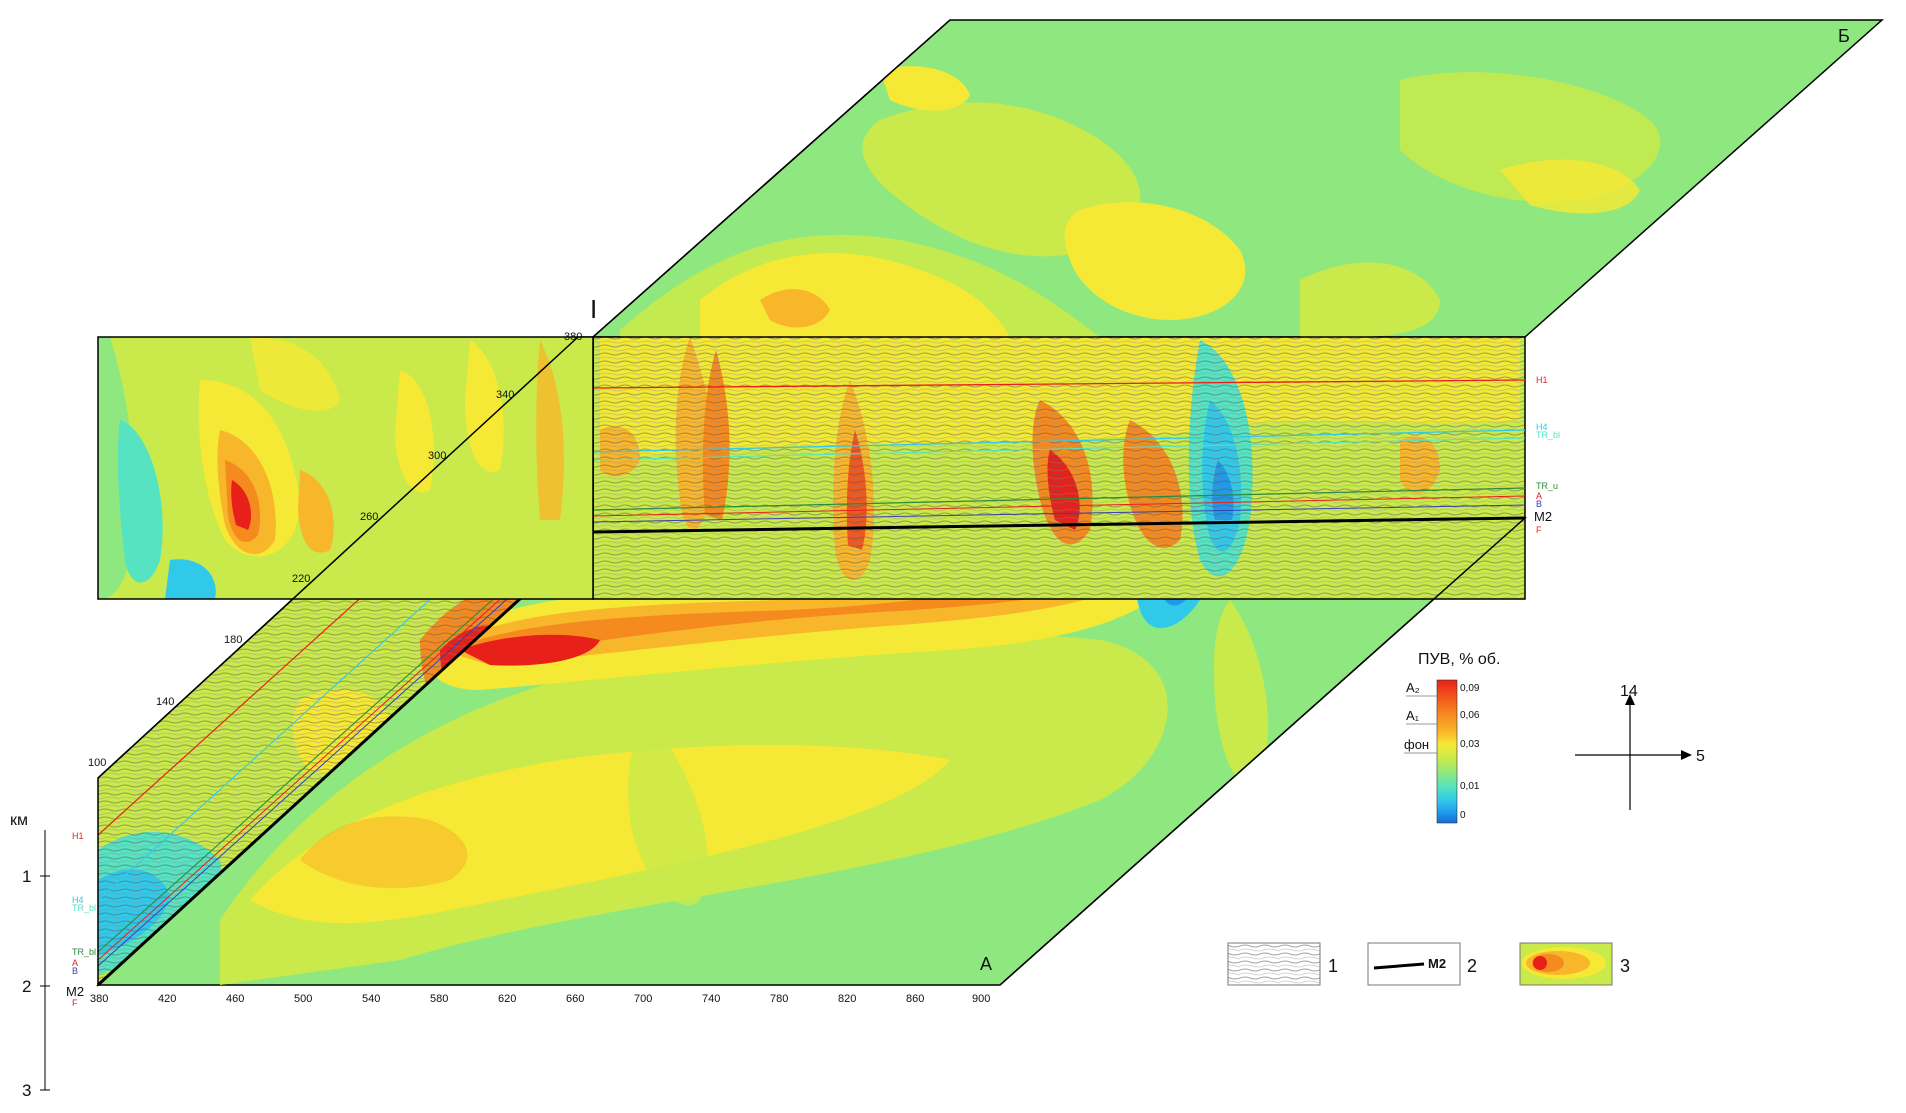 This screenshot has height=1113, width=1906. What do you see at coordinates (1629, 691) in the screenshot?
I see `compass-north: 14` at bounding box center [1629, 691].